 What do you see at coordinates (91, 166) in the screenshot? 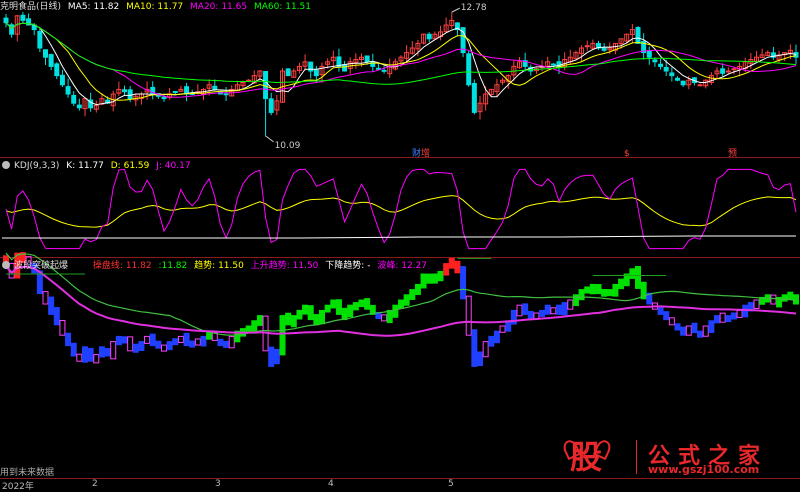
I see `k-value: 11.77` at bounding box center [91, 166].